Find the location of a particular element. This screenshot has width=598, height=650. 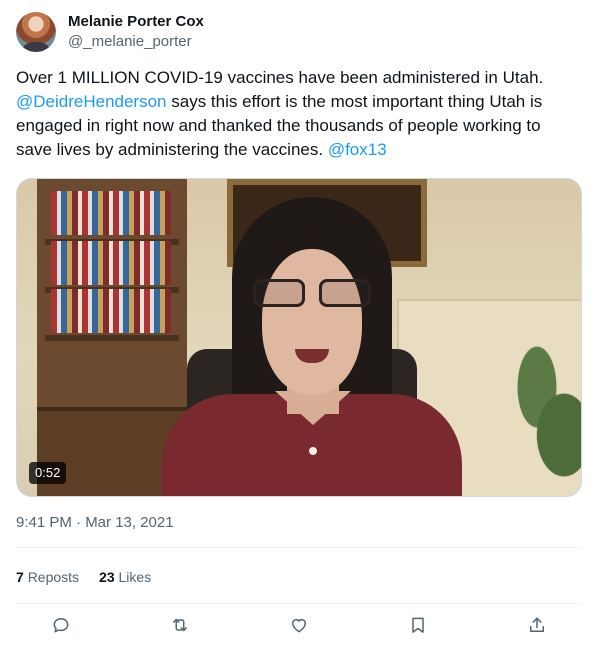

tweet-header: Melanie Porter Cox @_melanie_porter is located at coordinates (110, 32).